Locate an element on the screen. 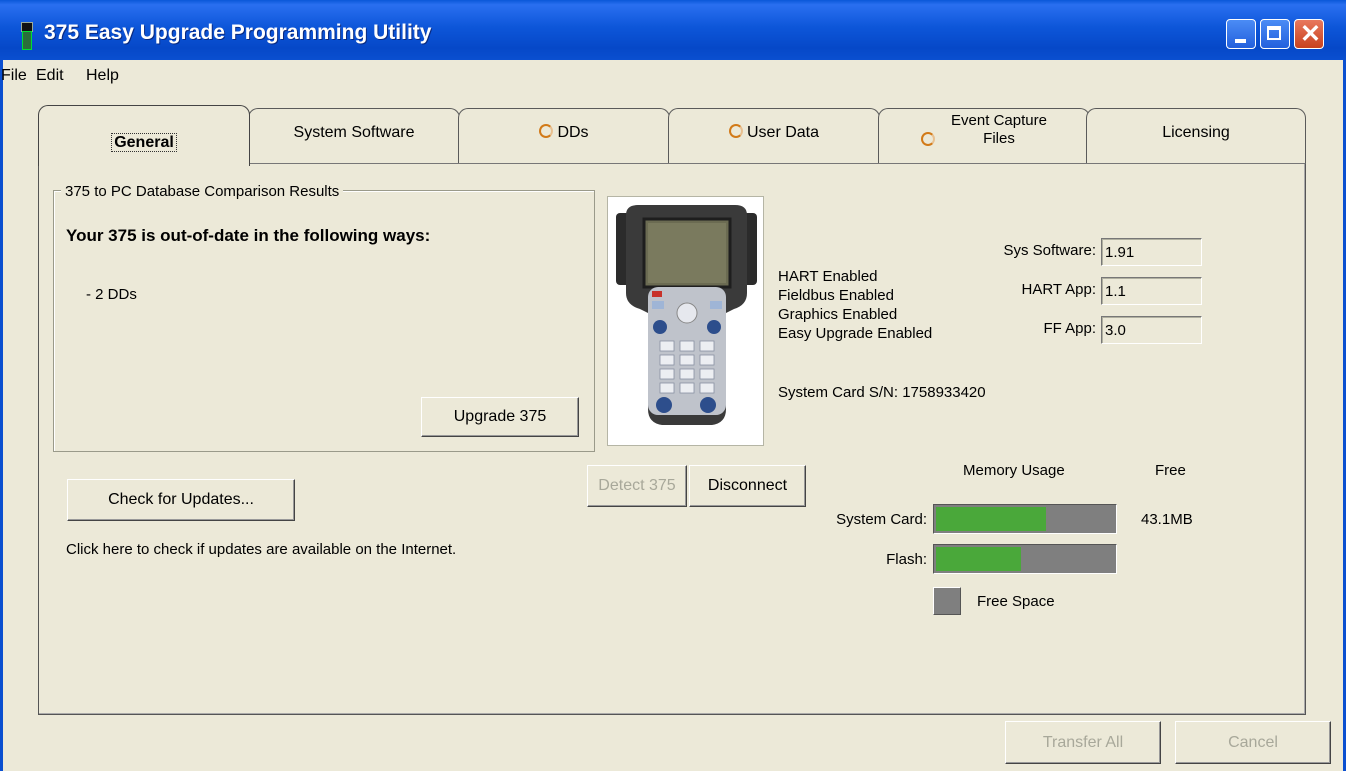 The image size is (1346, 771). flash-memory-bar is located at coordinates (1025, 559).